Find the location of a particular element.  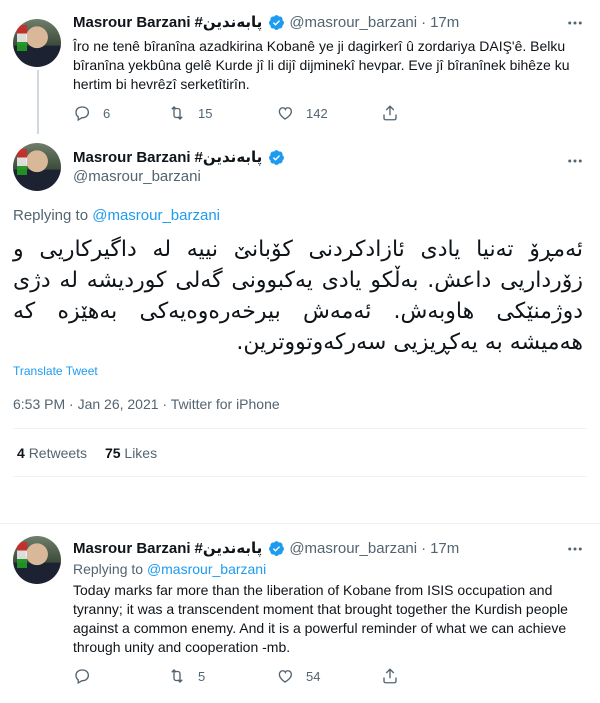

retweet-count: 15 is located at coordinates (205, 113).